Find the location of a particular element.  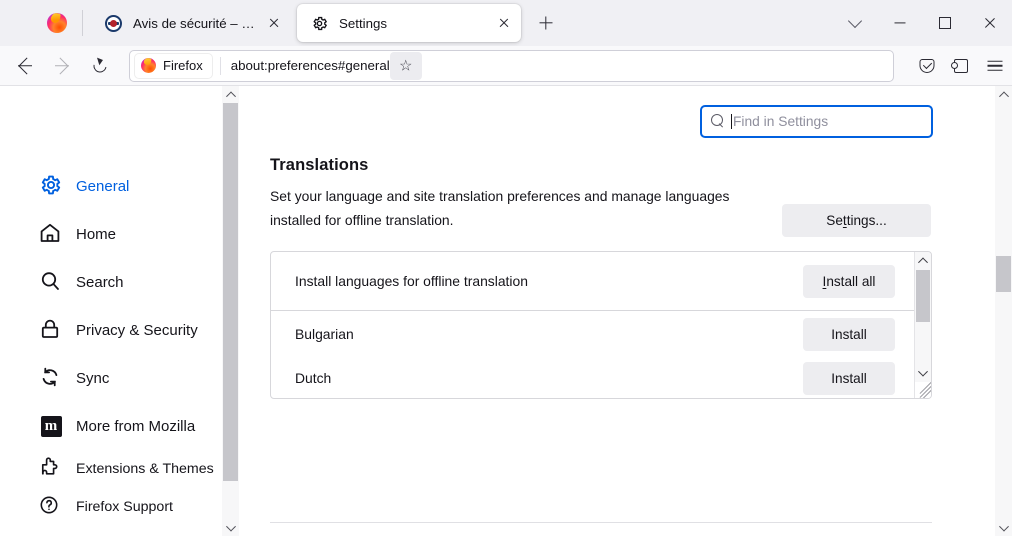

tab-settings: Settings is located at coordinates (409, 23).